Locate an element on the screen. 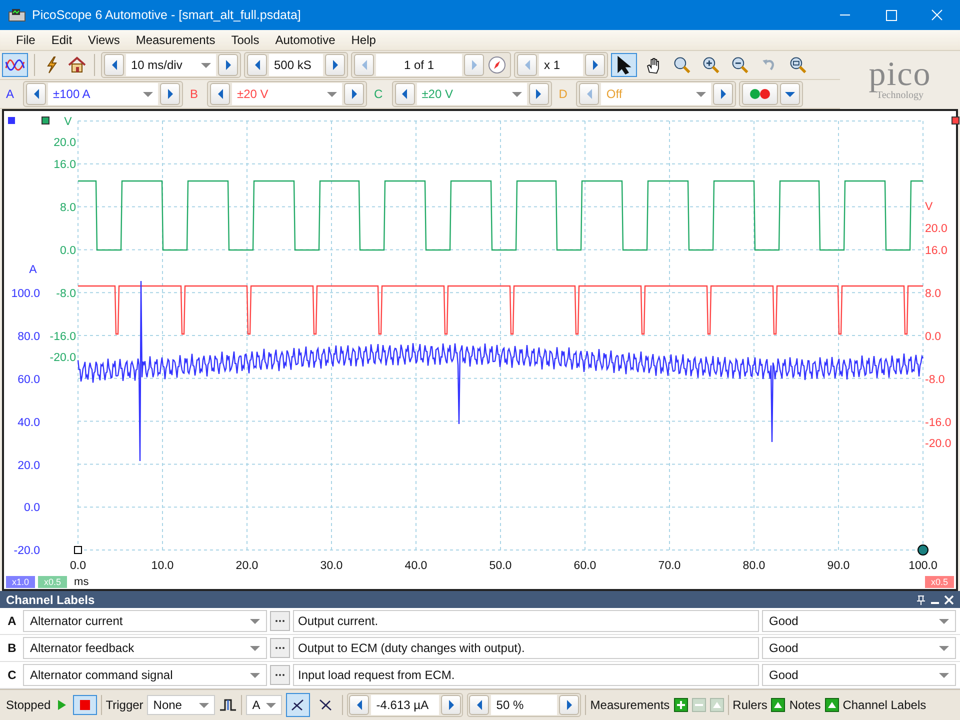  description-field: Input load request from ECM. is located at coordinates (526, 675).